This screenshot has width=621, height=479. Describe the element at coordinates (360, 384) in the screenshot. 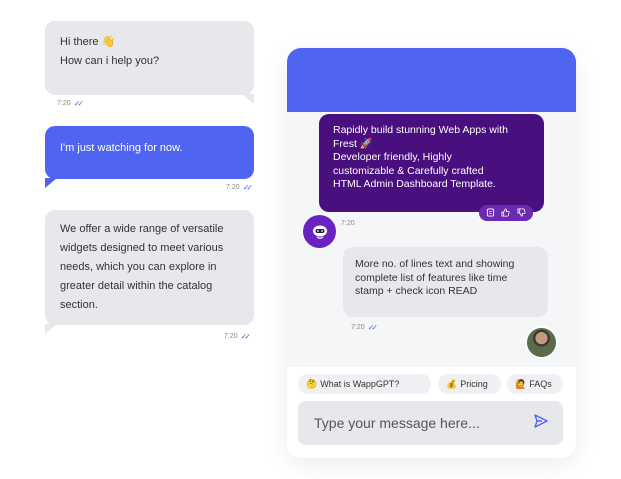

I see `chip-label: What is WappGPT?` at that location.